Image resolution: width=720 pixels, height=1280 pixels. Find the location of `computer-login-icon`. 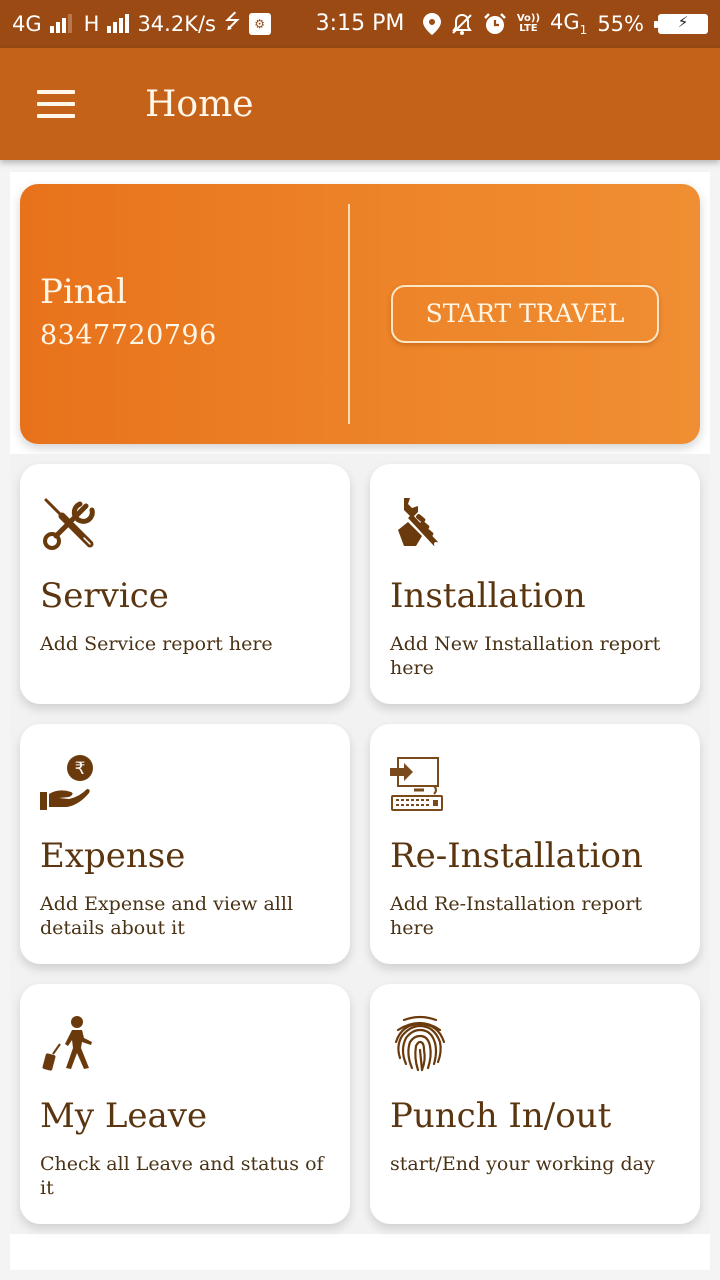

computer-login-icon is located at coordinates (416, 784).